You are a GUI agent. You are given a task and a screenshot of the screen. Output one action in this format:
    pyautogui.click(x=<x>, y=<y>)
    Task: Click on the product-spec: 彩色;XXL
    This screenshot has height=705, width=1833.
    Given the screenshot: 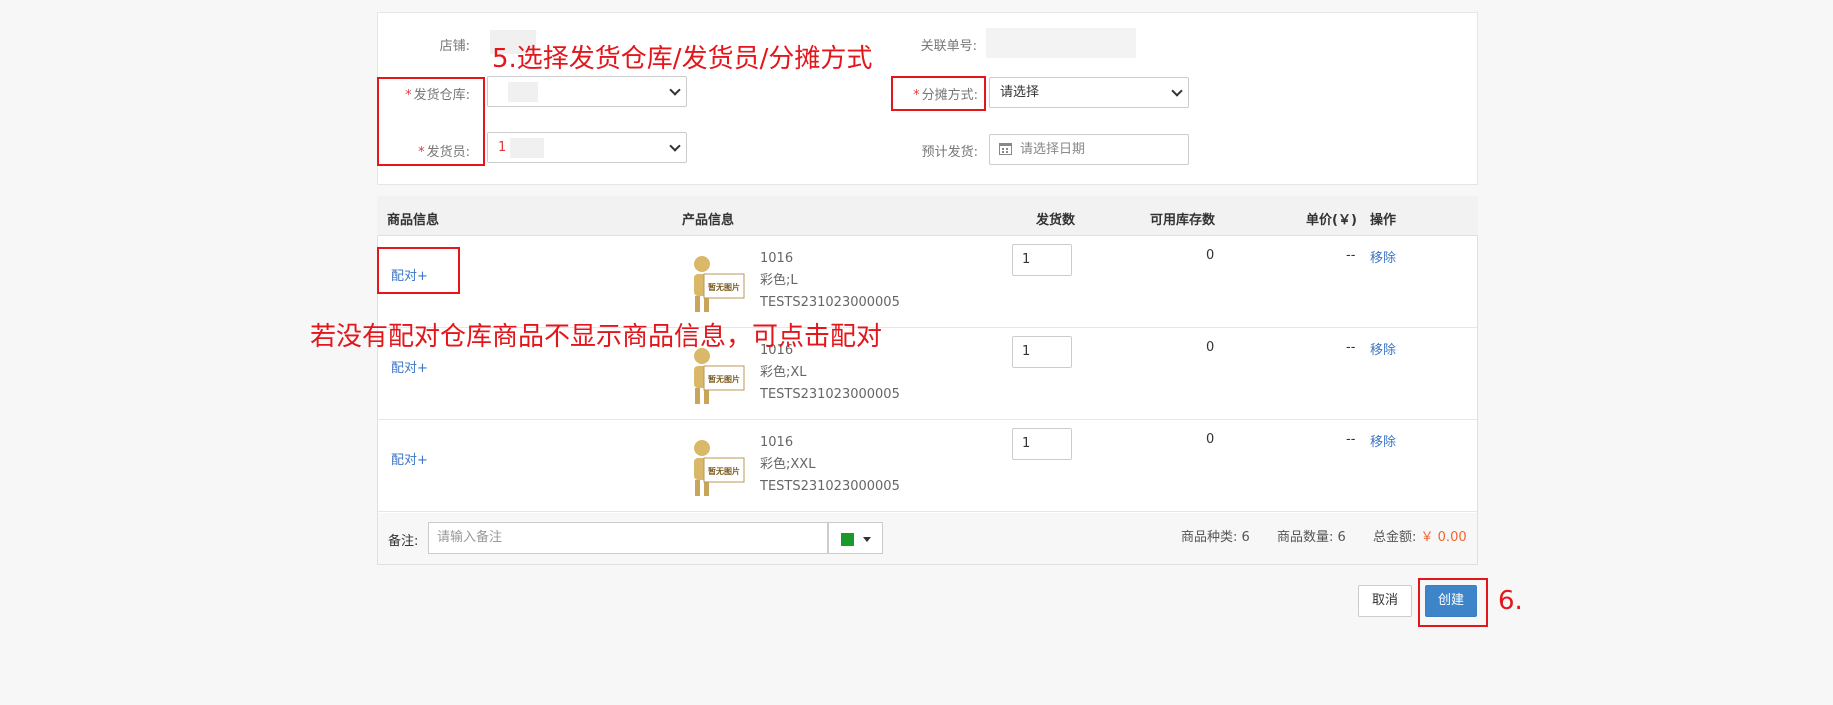 What is the action you would take?
    pyautogui.click(x=788, y=464)
    